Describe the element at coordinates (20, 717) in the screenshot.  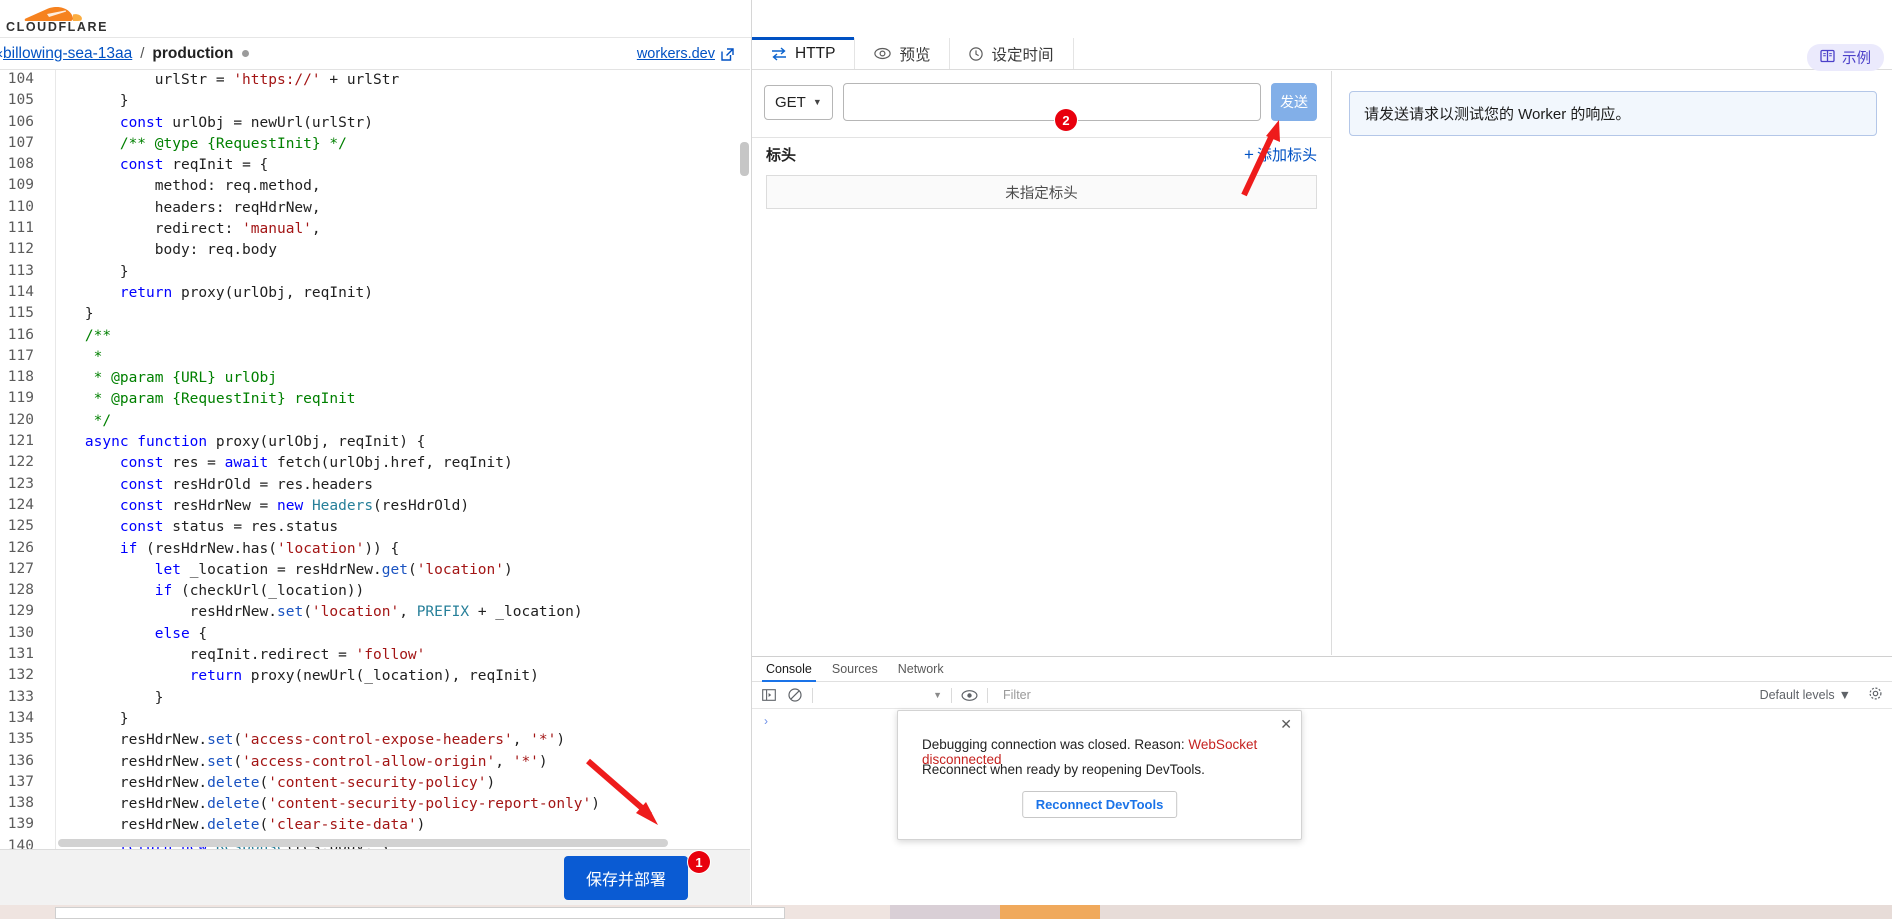
I see `line-number: 134` at that location.